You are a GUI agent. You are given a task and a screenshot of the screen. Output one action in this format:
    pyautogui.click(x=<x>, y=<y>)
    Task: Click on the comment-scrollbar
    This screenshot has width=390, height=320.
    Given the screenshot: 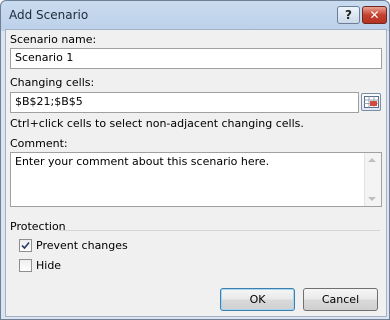 What is the action you would take?
    pyautogui.click(x=372, y=179)
    